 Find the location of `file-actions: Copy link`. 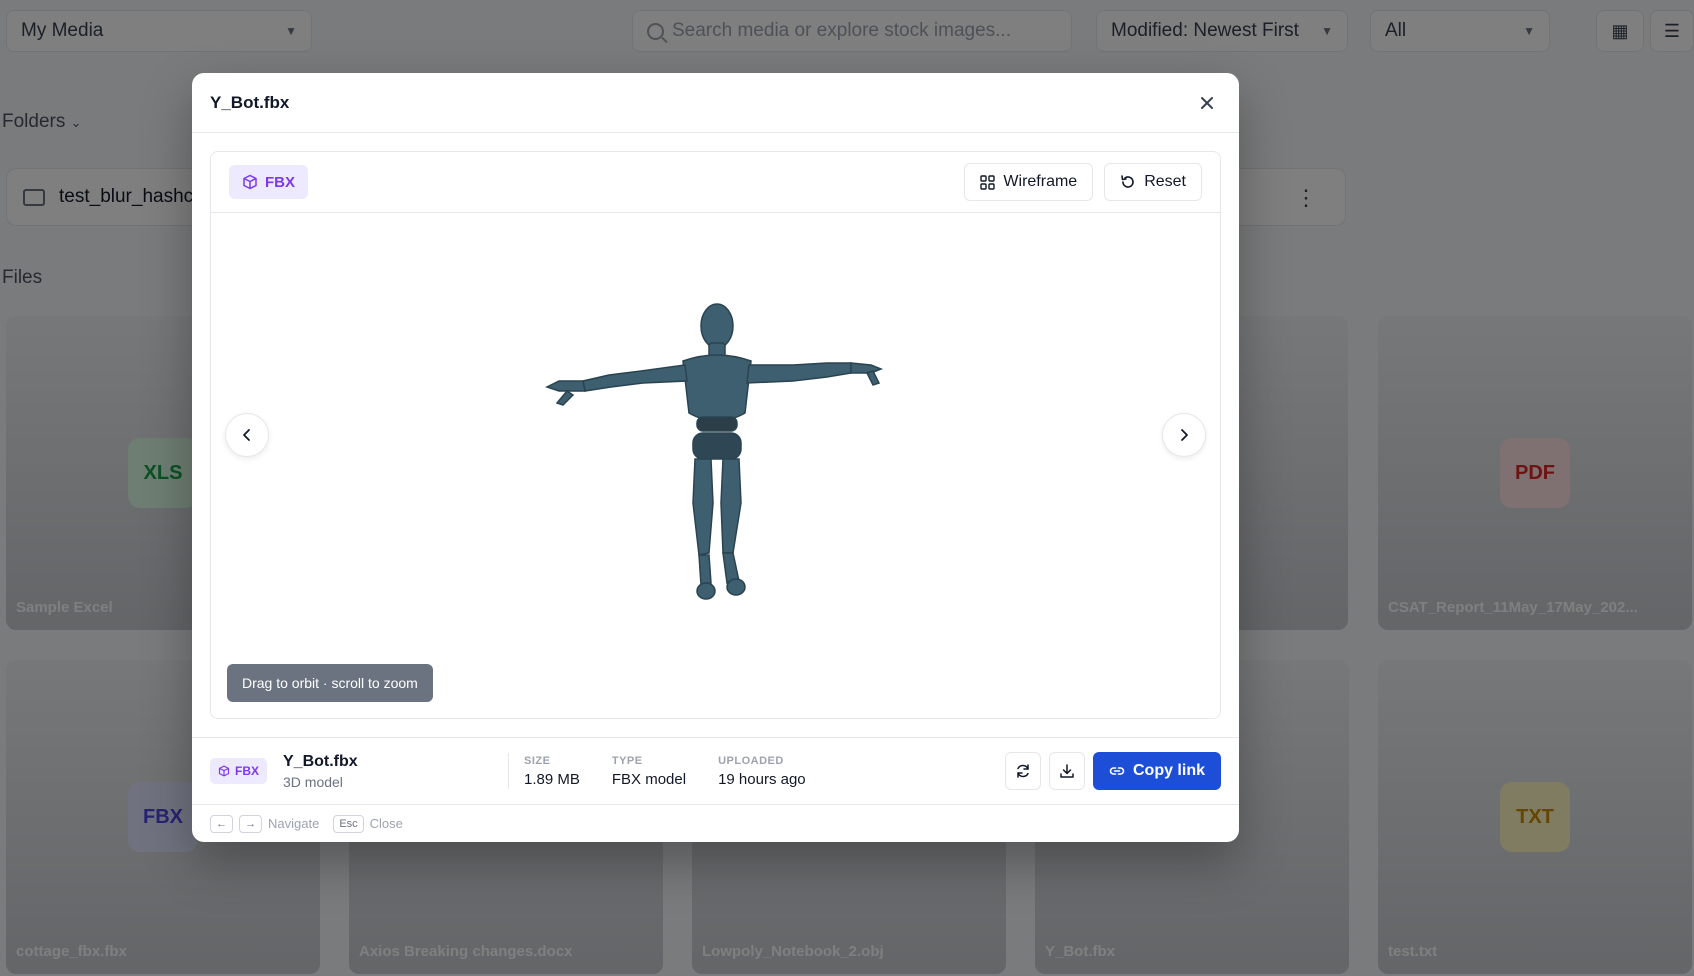

file-actions: Copy link is located at coordinates (1112, 771).